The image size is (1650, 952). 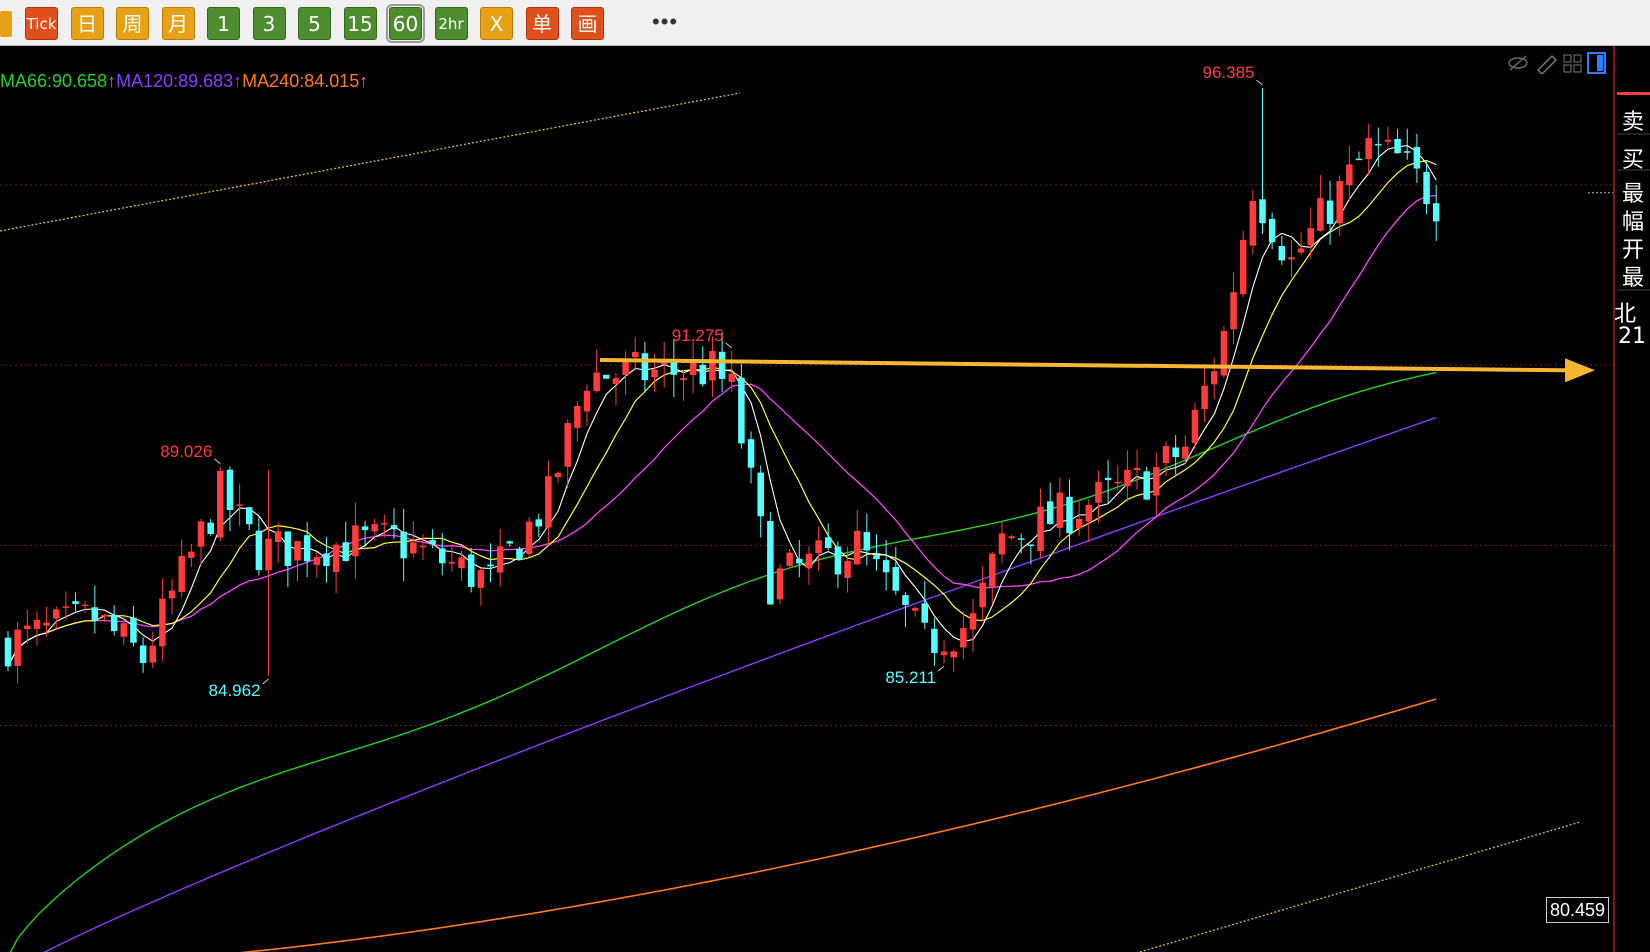 I want to click on period-button-周: 周, so click(x=132, y=23).